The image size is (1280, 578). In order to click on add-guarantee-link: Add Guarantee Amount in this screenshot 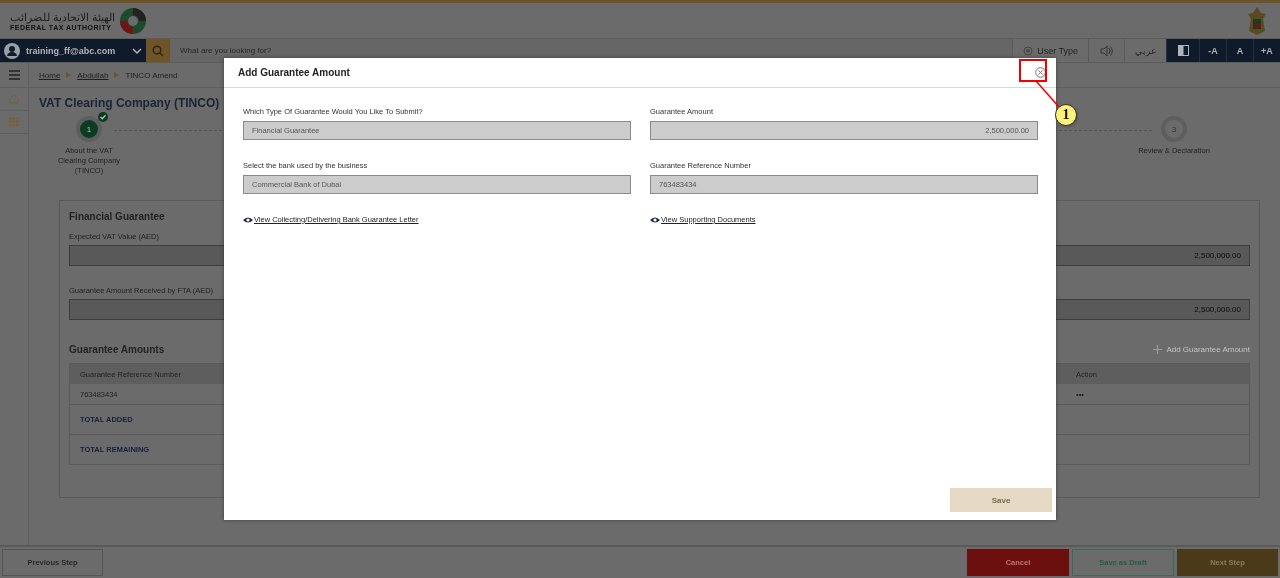, I will do `click(1201, 349)`.